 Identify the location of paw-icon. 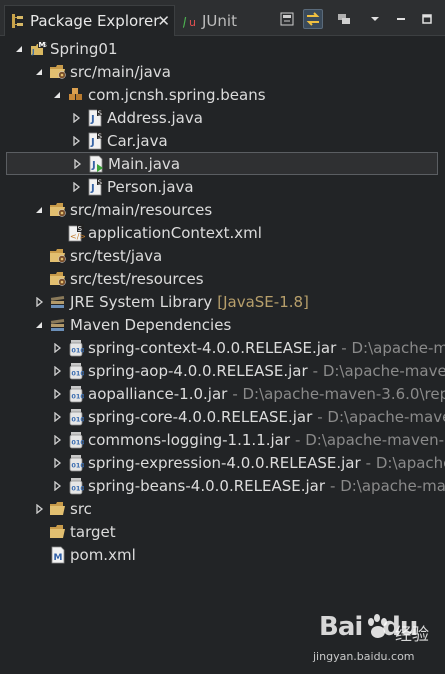
(378, 629).